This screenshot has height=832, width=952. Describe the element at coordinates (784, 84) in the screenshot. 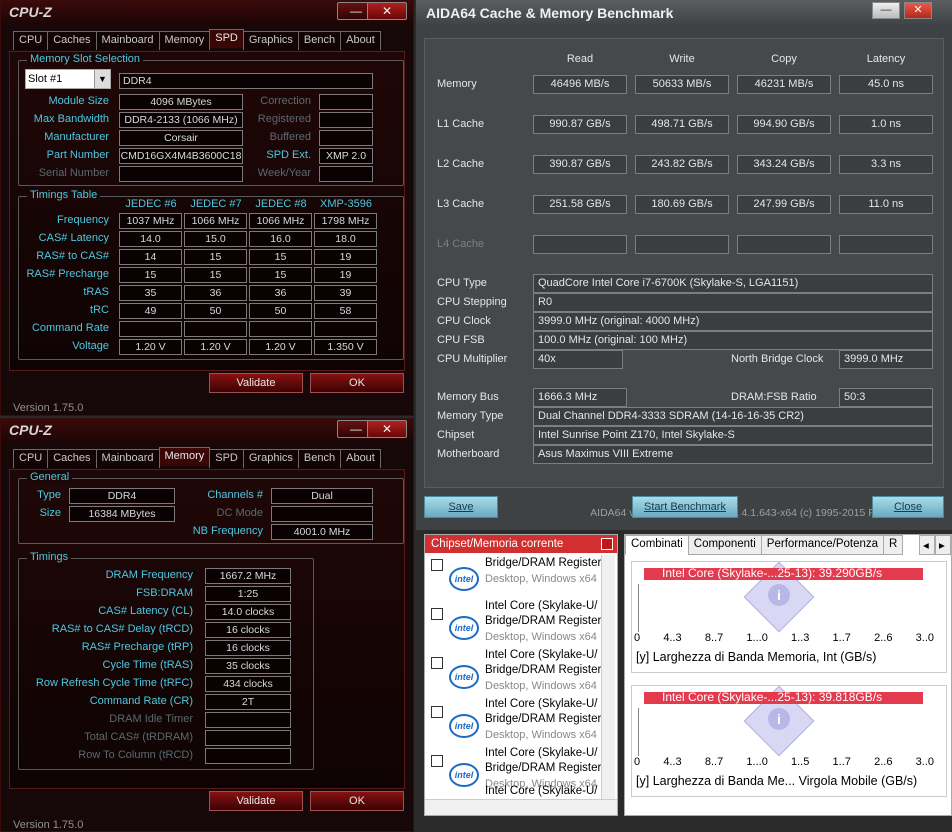

I see `result-cell: 46231 MB/s` at that location.